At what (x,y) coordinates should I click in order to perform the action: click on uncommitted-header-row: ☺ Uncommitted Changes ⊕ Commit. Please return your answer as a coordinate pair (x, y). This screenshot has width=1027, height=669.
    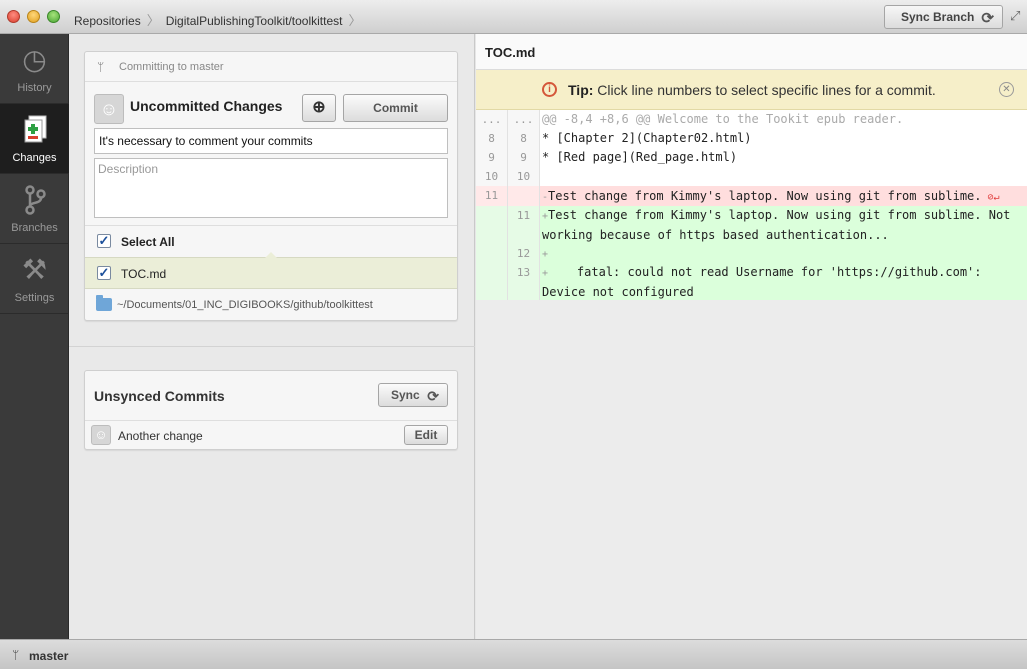
    Looking at the image, I should click on (271, 104).